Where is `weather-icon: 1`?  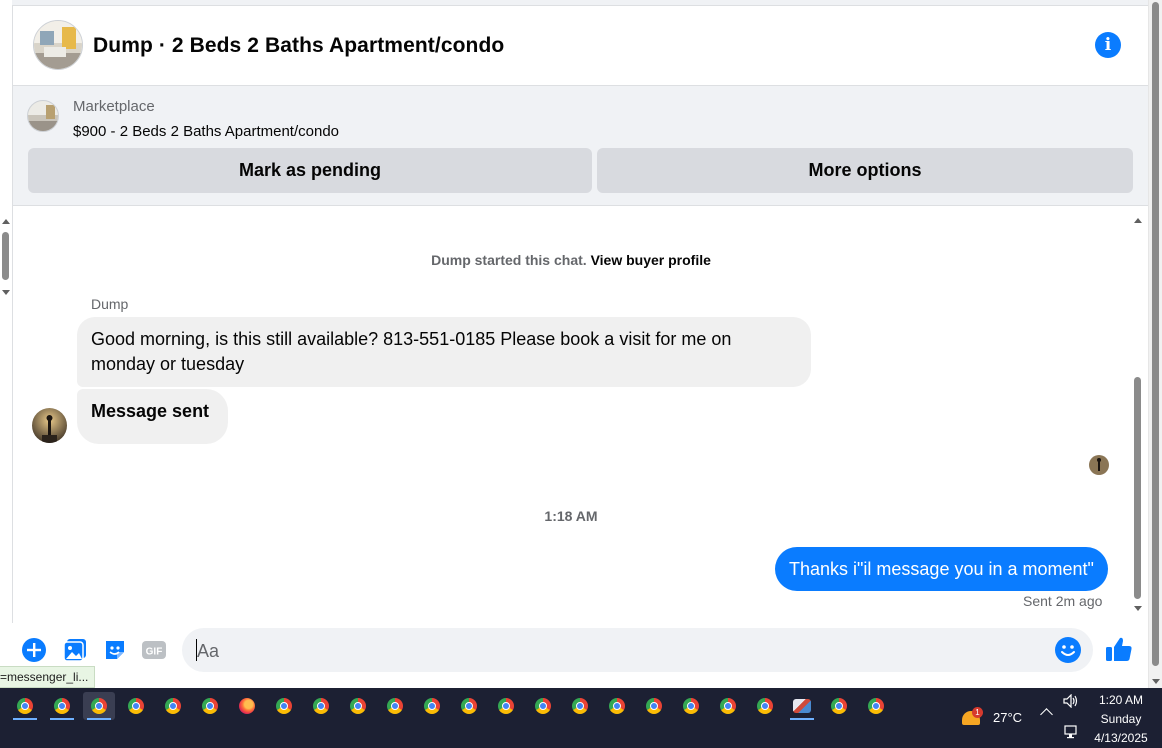 weather-icon: 1 is located at coordinates (972, 717).